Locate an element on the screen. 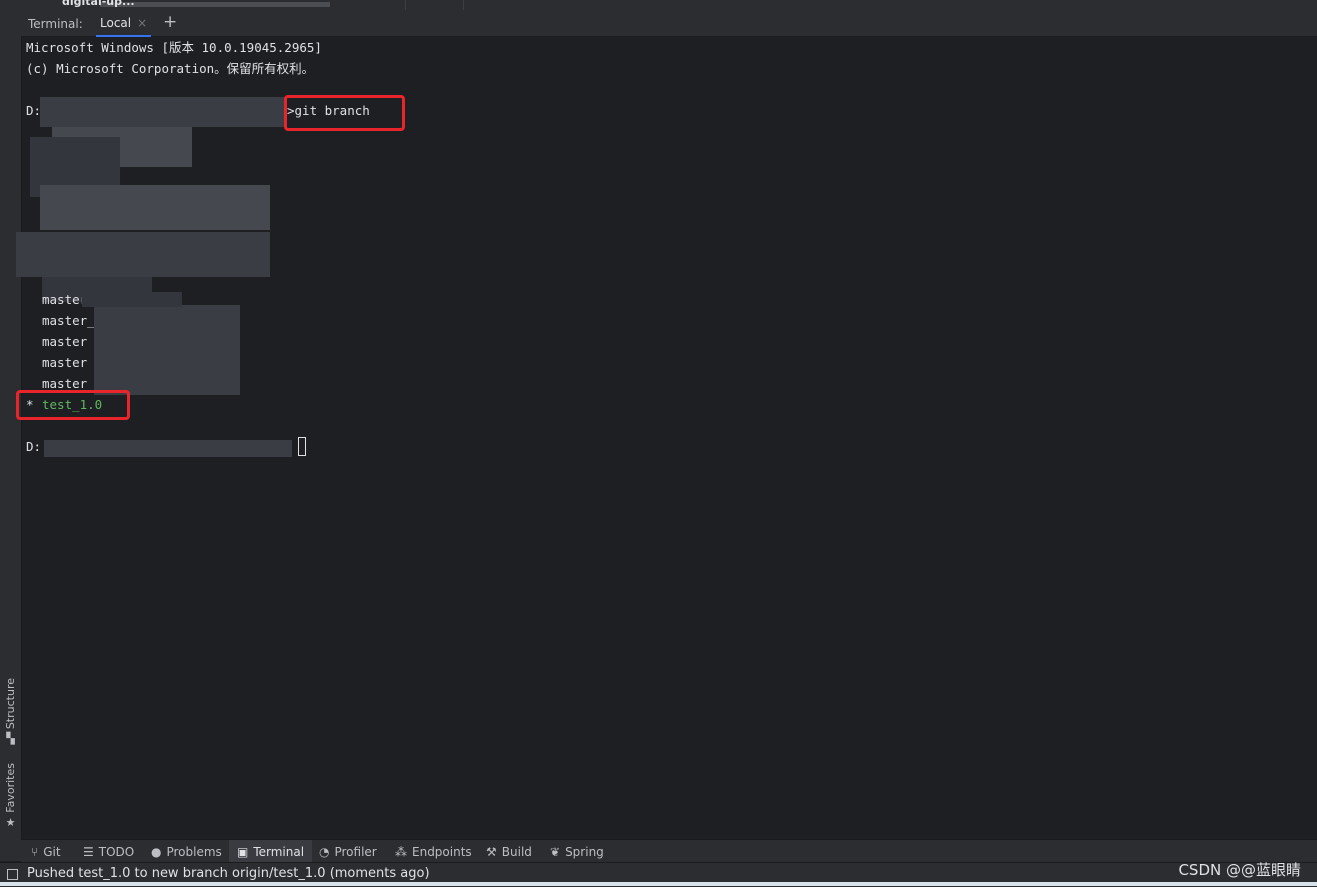  left-tool-bar: Structure ▚ Favorites ★ is located at coordinates (11, 435).